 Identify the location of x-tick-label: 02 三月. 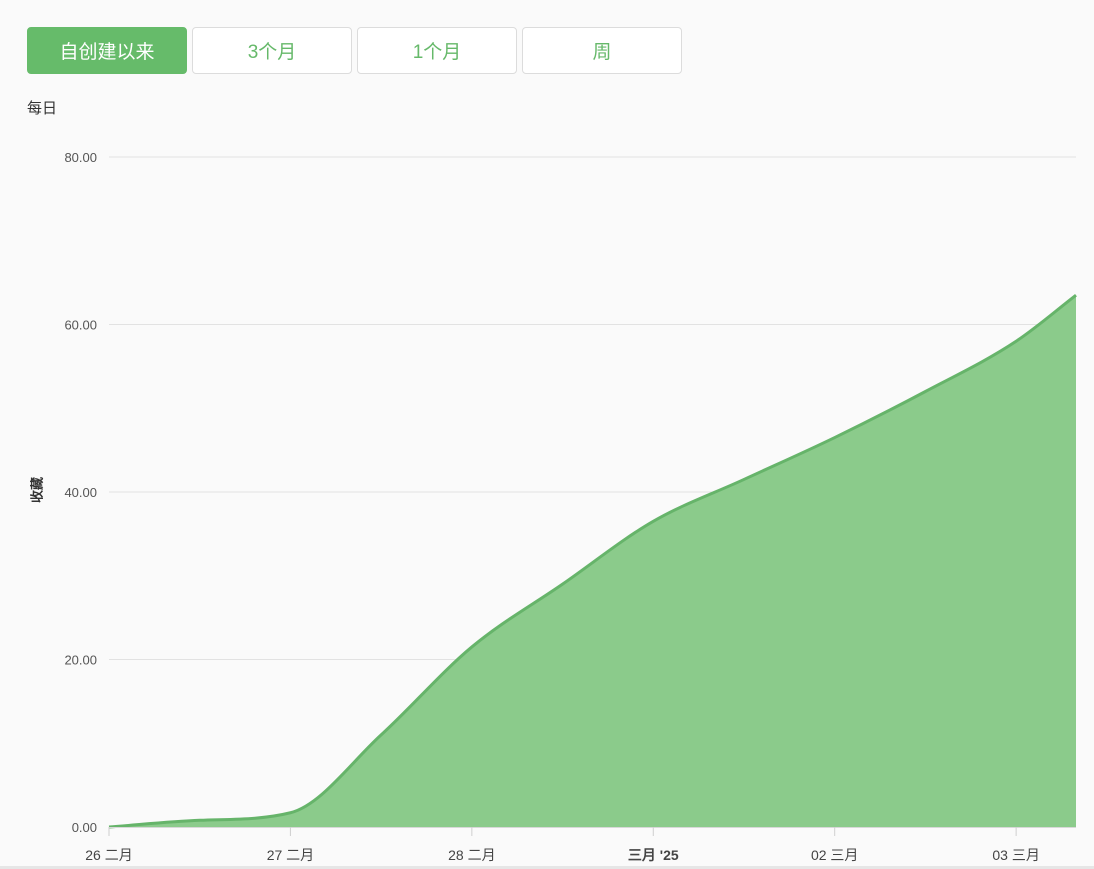
(834, 855).